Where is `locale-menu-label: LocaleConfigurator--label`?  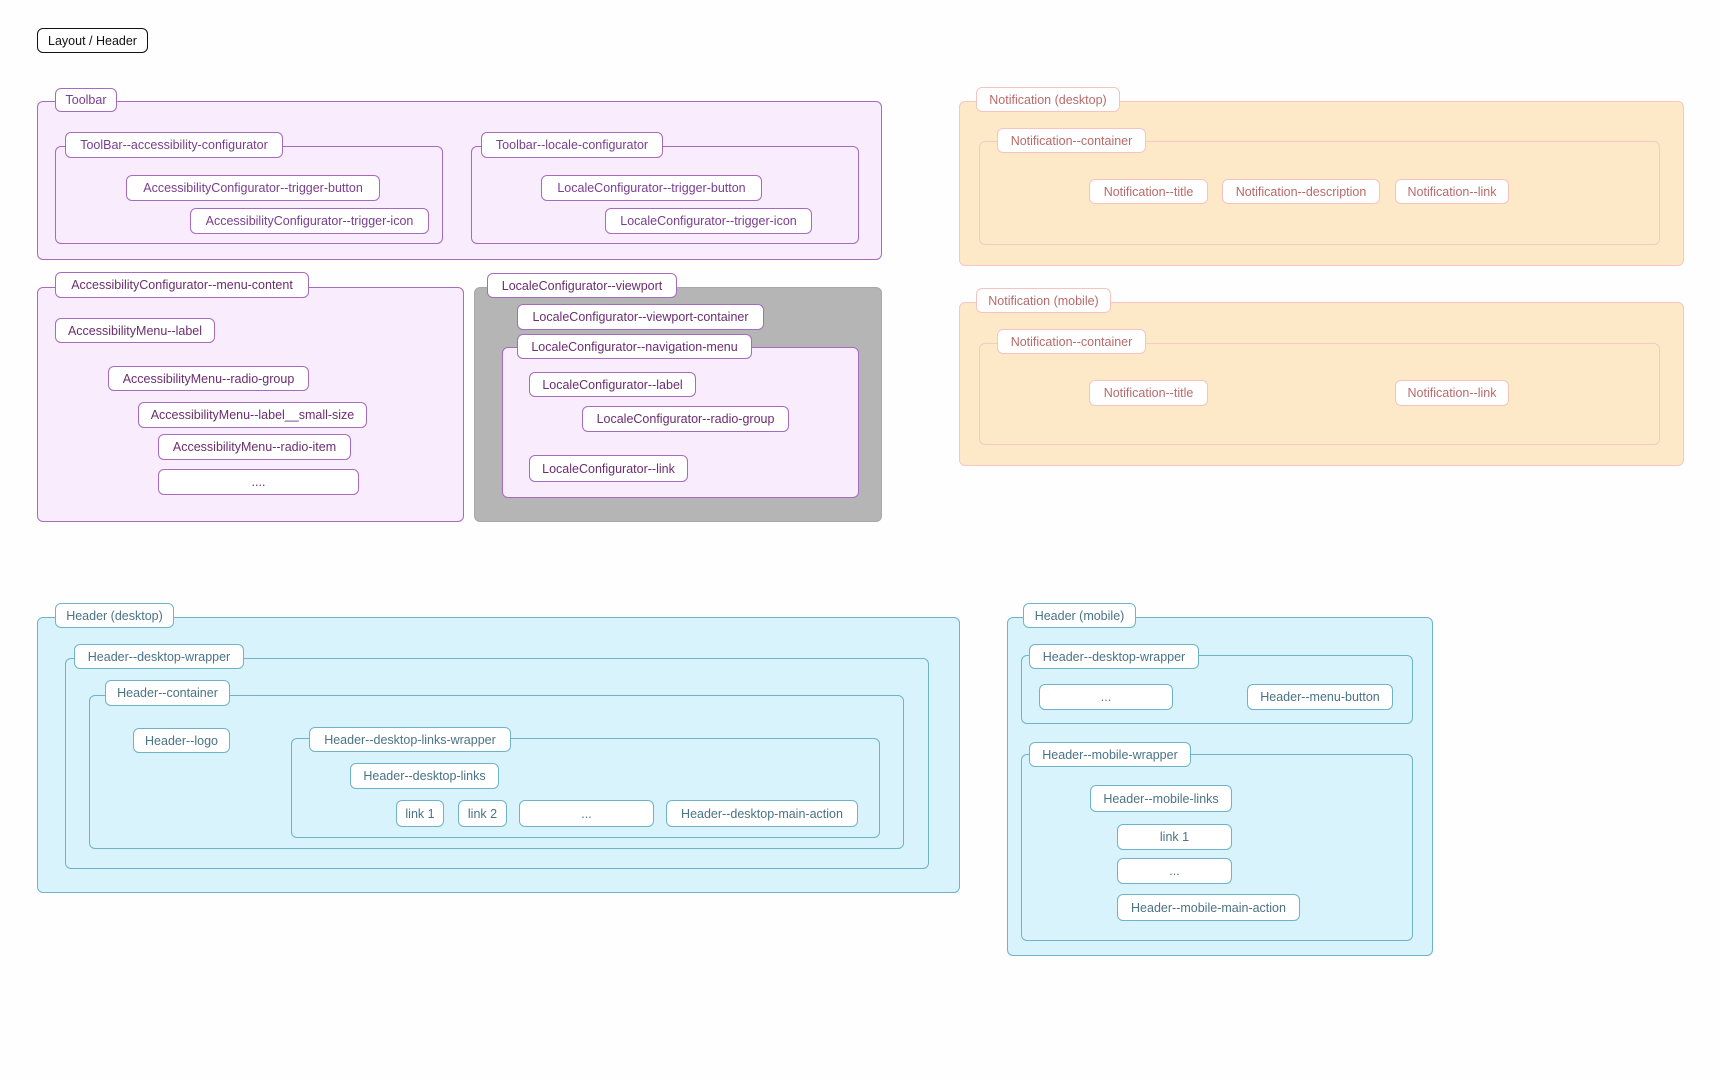
locale-menu-label: LocaleConfigurator--label is located at coordinates (612, 384).